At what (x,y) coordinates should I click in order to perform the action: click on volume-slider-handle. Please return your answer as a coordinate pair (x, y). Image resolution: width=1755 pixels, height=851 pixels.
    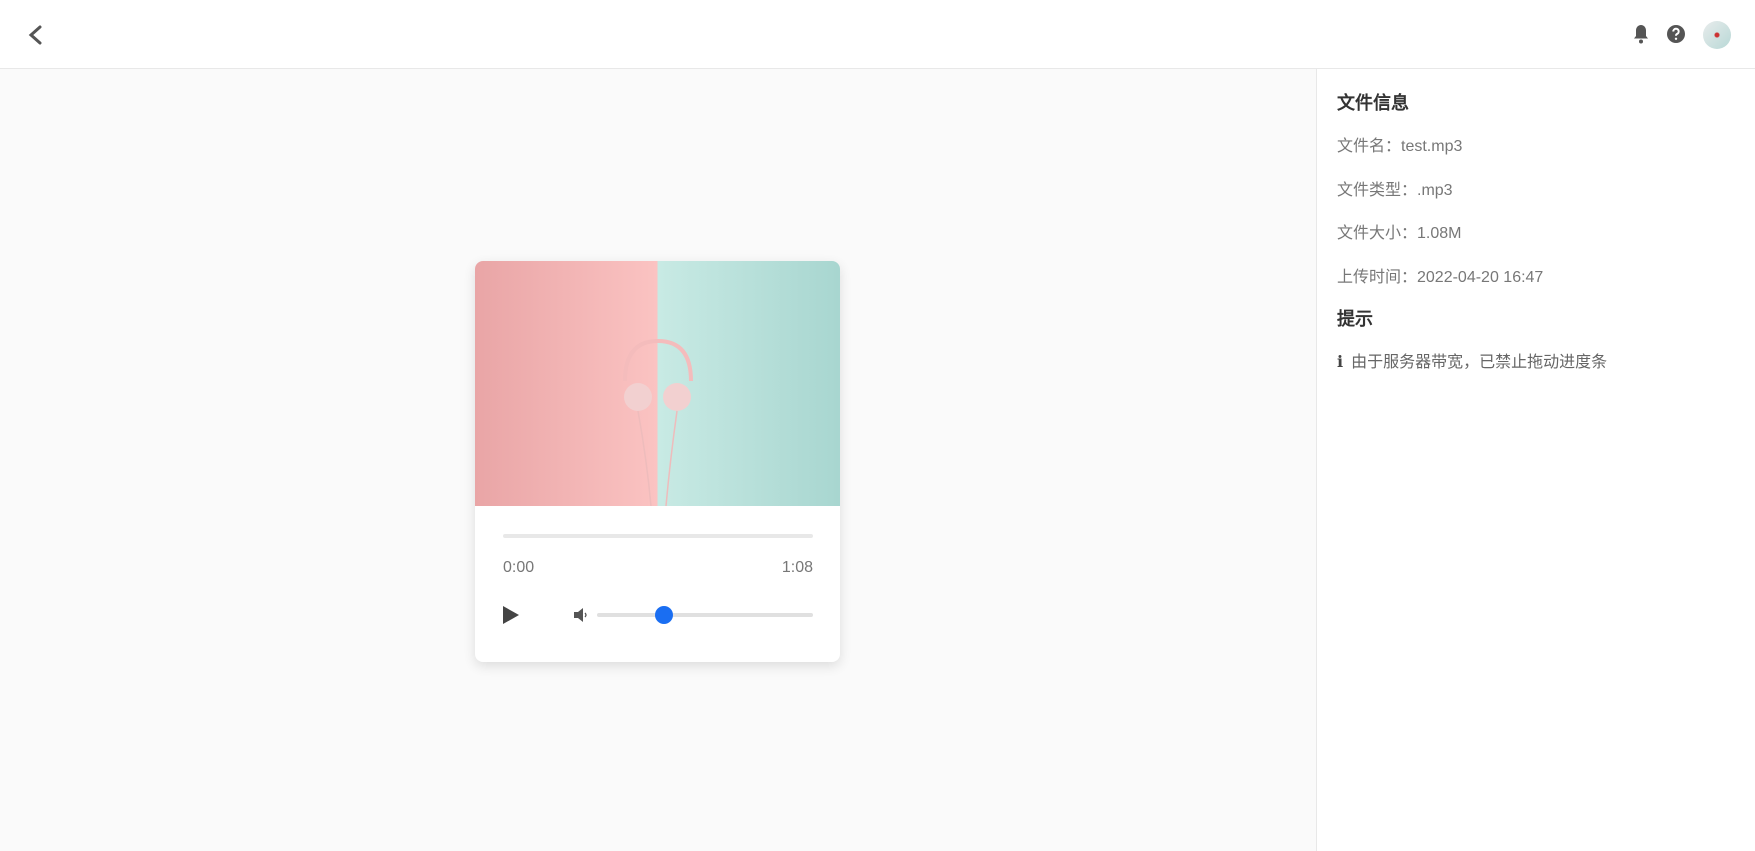
    Looking at the image, I should click on (663, 615).